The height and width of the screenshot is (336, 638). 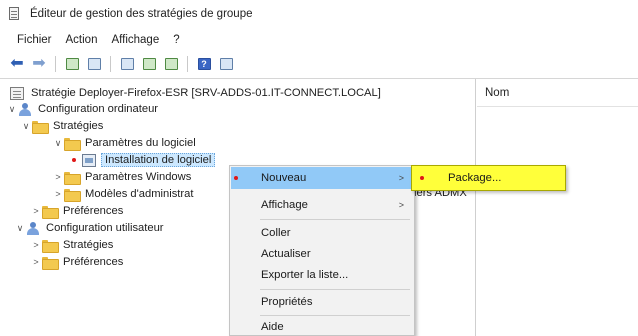 I want to click on tree-computer-config: ∨ Configuration ordinateur, so click(x=82, y=109).